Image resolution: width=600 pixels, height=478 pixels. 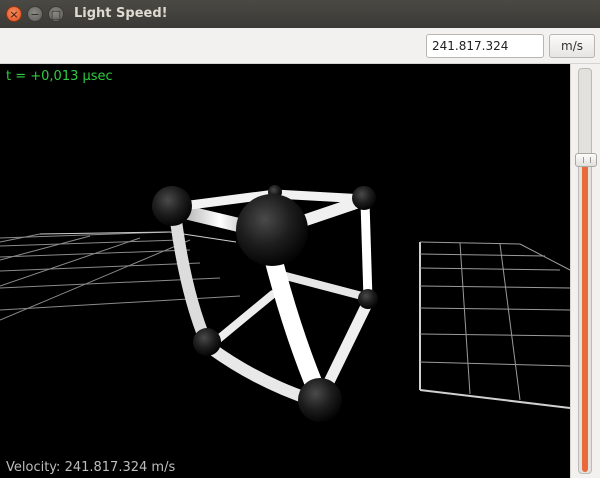 I want to click on slider-fill, so click(x=585, y=316).